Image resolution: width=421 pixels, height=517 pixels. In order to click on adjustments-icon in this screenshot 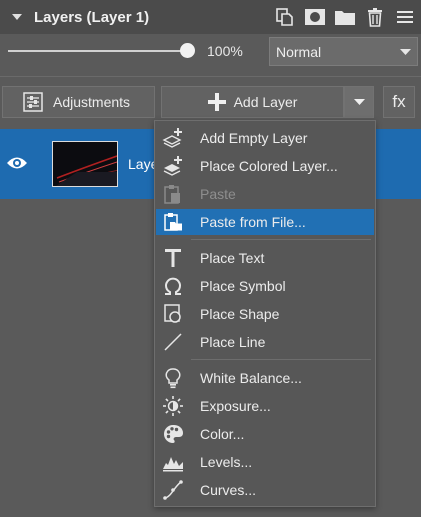, I will do `click(33, 102)`.